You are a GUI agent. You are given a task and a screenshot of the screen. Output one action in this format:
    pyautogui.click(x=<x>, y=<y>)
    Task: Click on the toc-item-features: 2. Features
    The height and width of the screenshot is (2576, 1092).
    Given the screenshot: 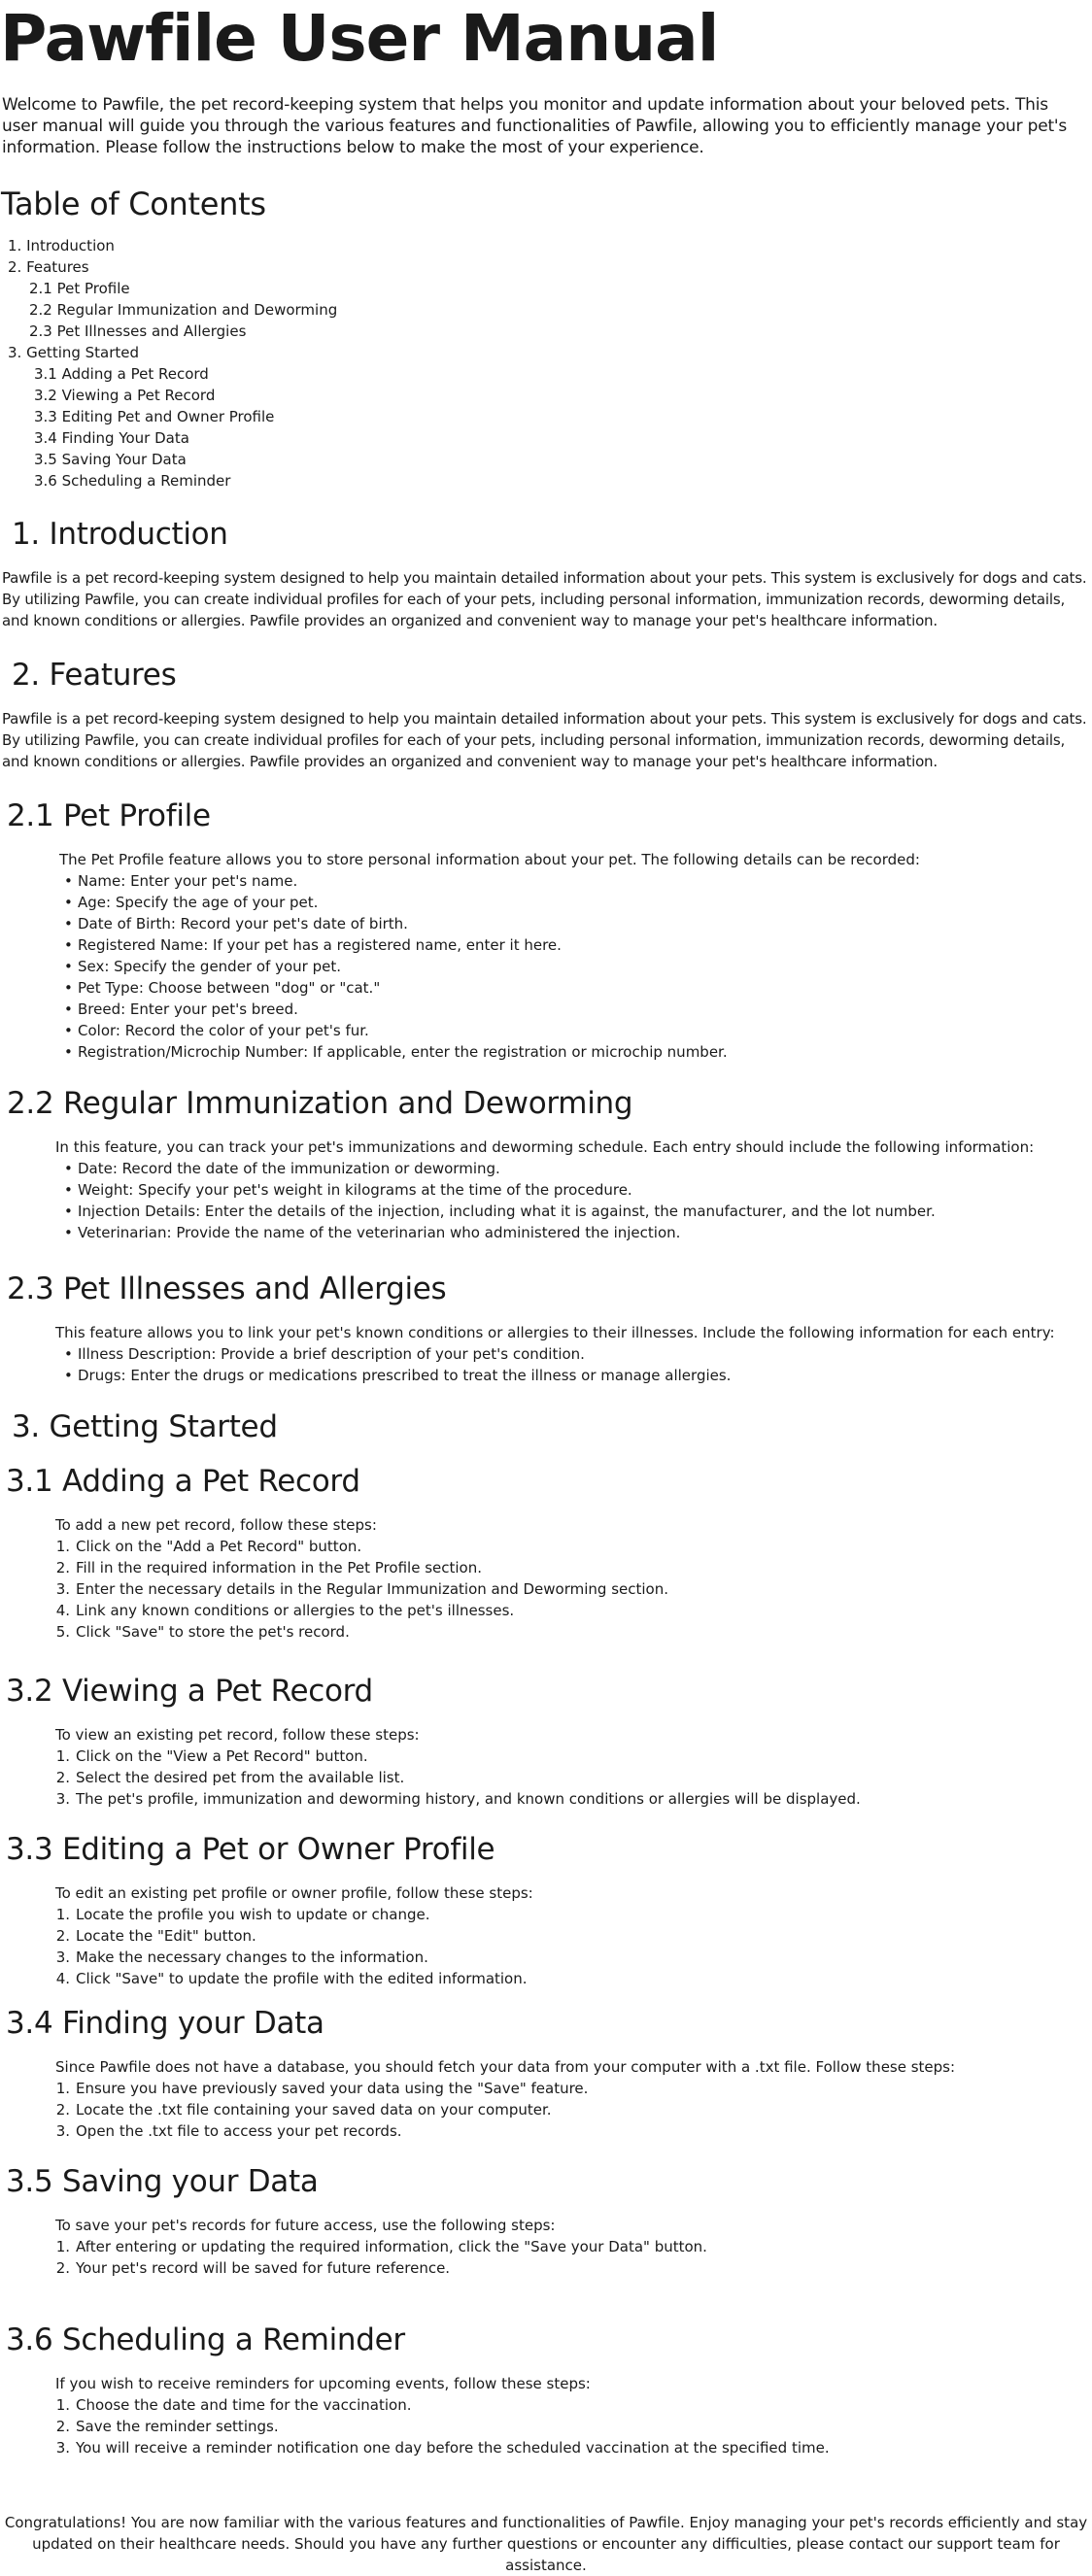 What is the action you would take?
    pyautogui.click(x=48, y=267)
    